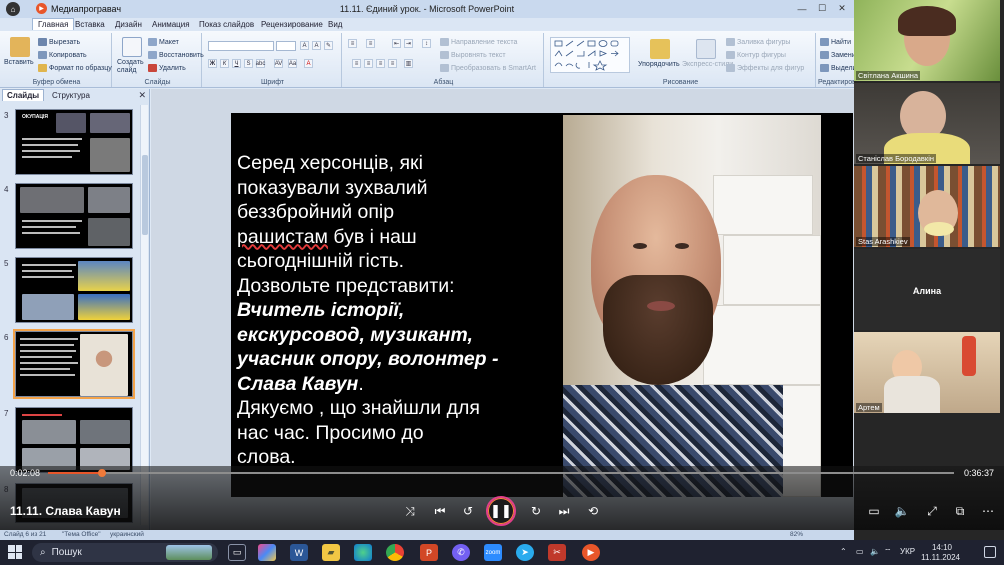  I want to click on strikethrough-button: abc, so click(260, 63).